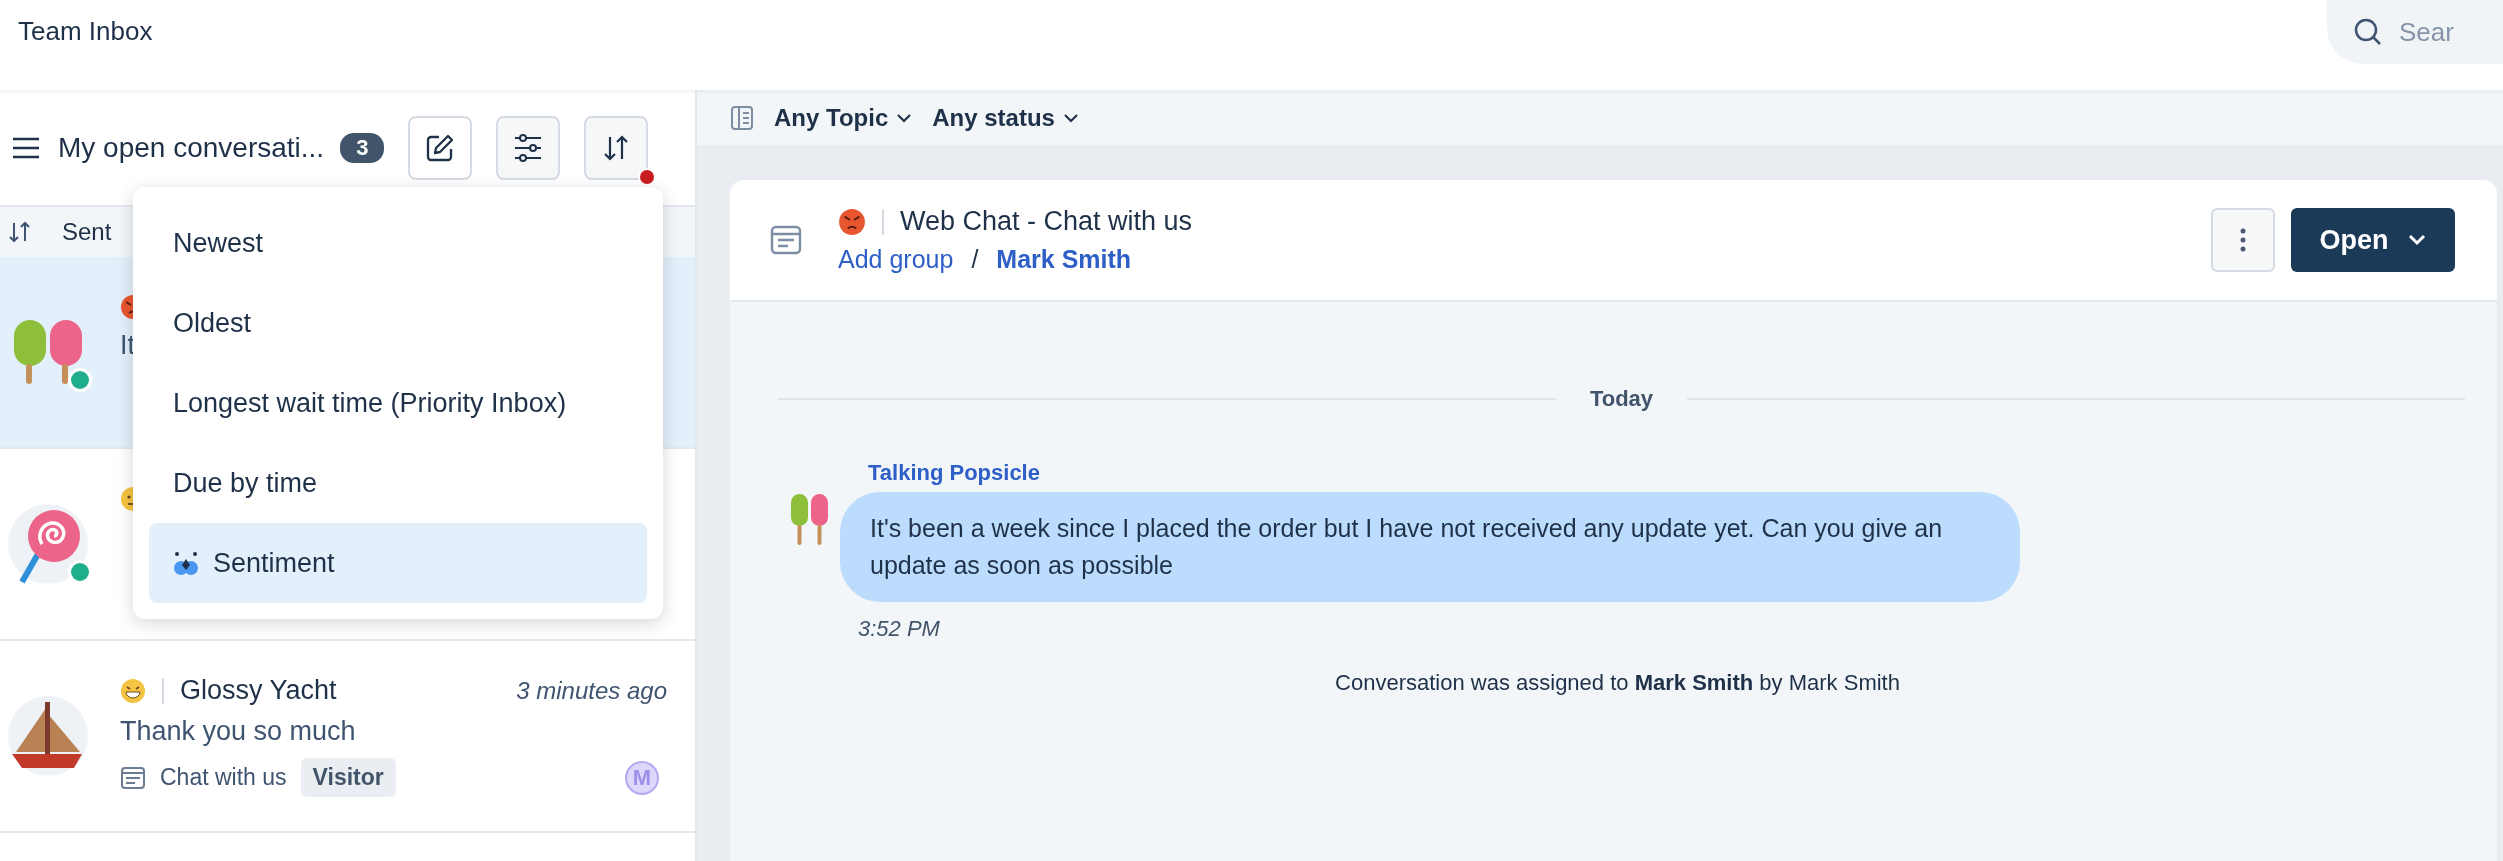 This screenshot has height=861, width=2503. Describe the element at coordinates (2243, 240) in the screenshot. I see `more-icon` at that location.